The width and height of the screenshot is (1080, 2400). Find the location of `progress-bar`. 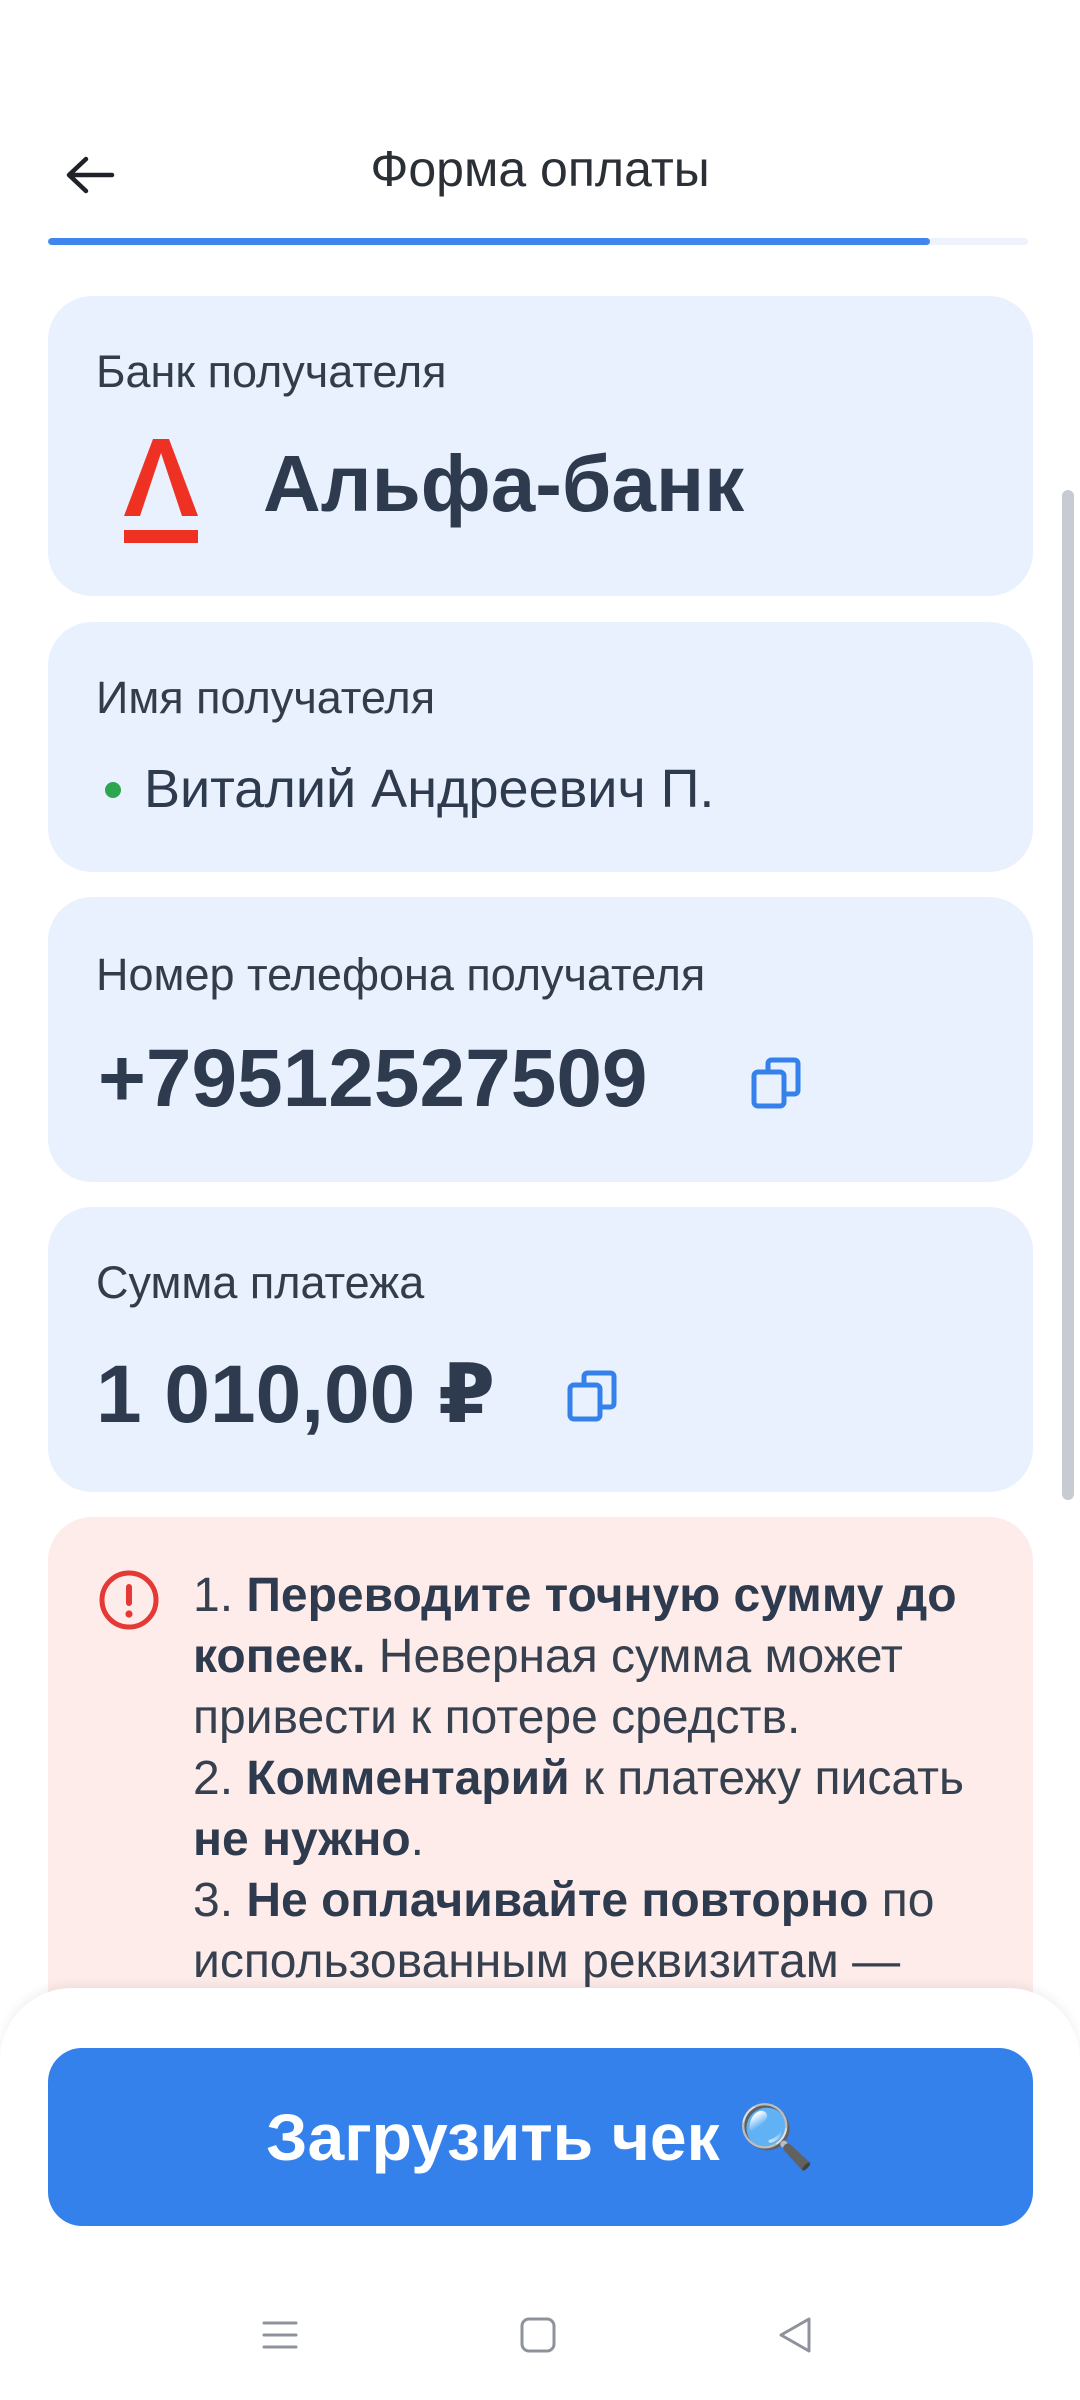

progress-bar is located at coordinates (538, 241).